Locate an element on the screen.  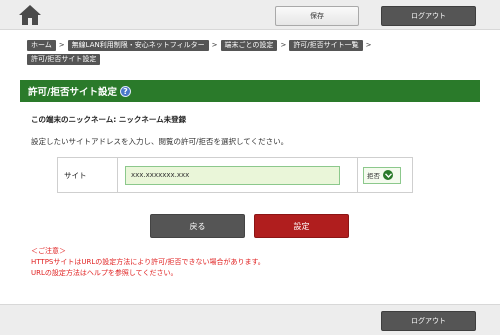
page-title: 許可/拒否サイト設定 is located at coordinates (72, 92).